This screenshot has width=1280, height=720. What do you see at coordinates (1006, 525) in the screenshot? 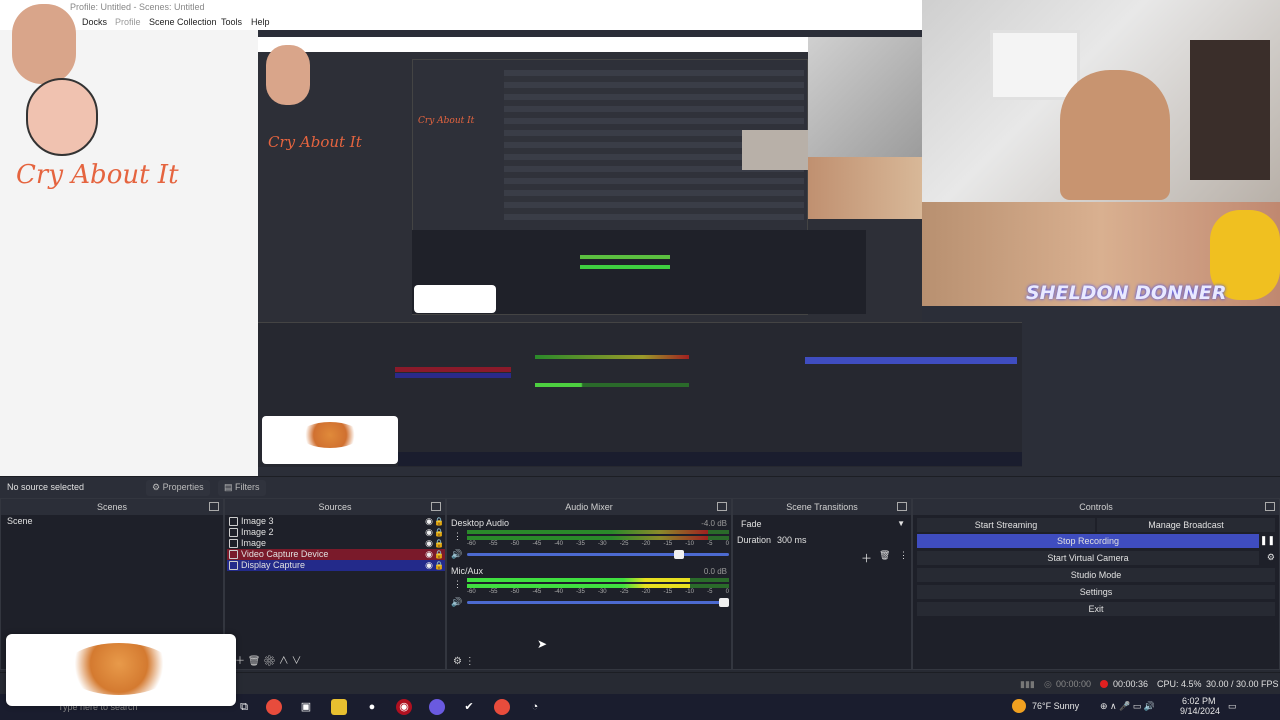
I see `start-streaming-button: Start Streaming` at bounding box center [1006, 525].